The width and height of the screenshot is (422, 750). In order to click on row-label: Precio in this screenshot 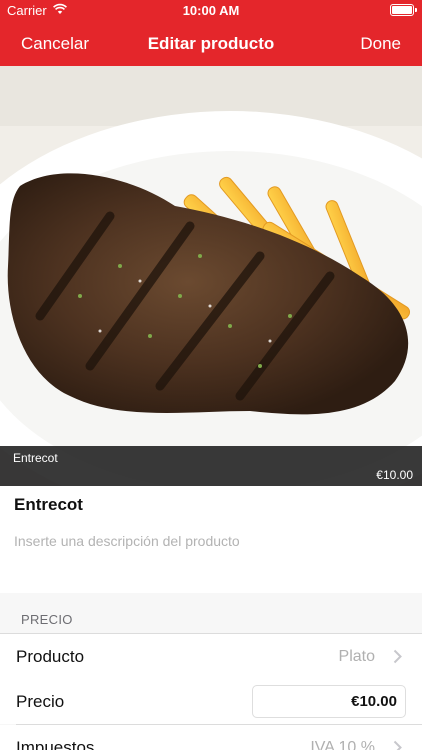, I will do `click(40, 701)`.